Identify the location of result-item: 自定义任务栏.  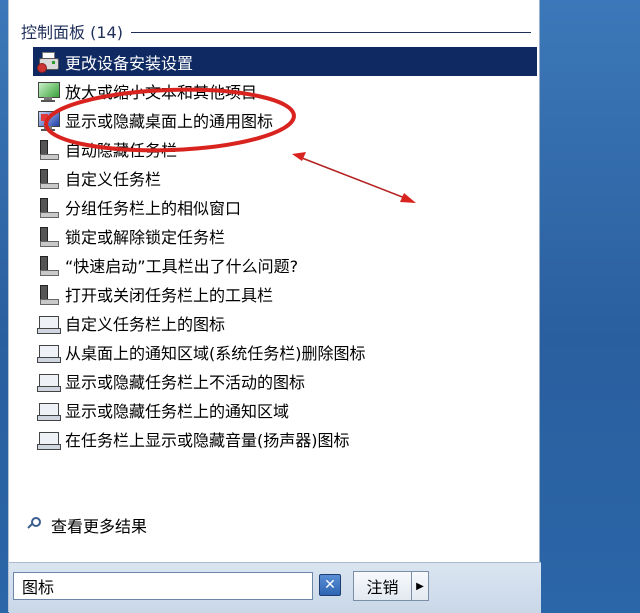
(285, 177).